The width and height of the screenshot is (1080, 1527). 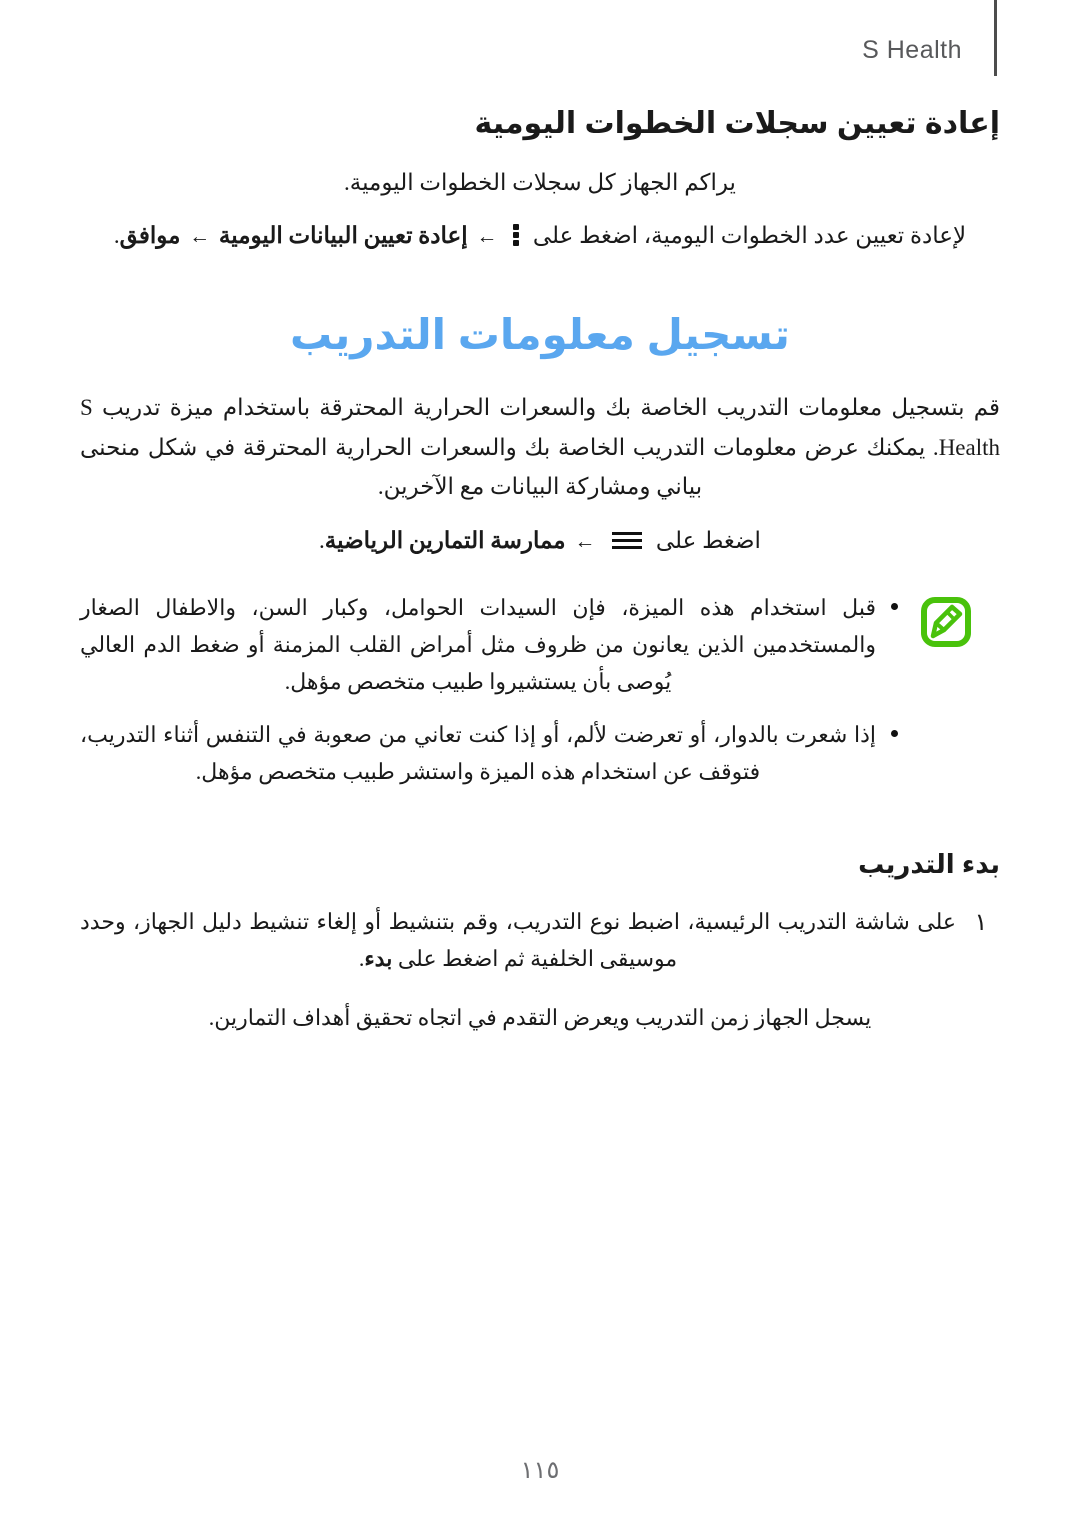 I want to click on step-number: ١, so click(x=981, y=923).